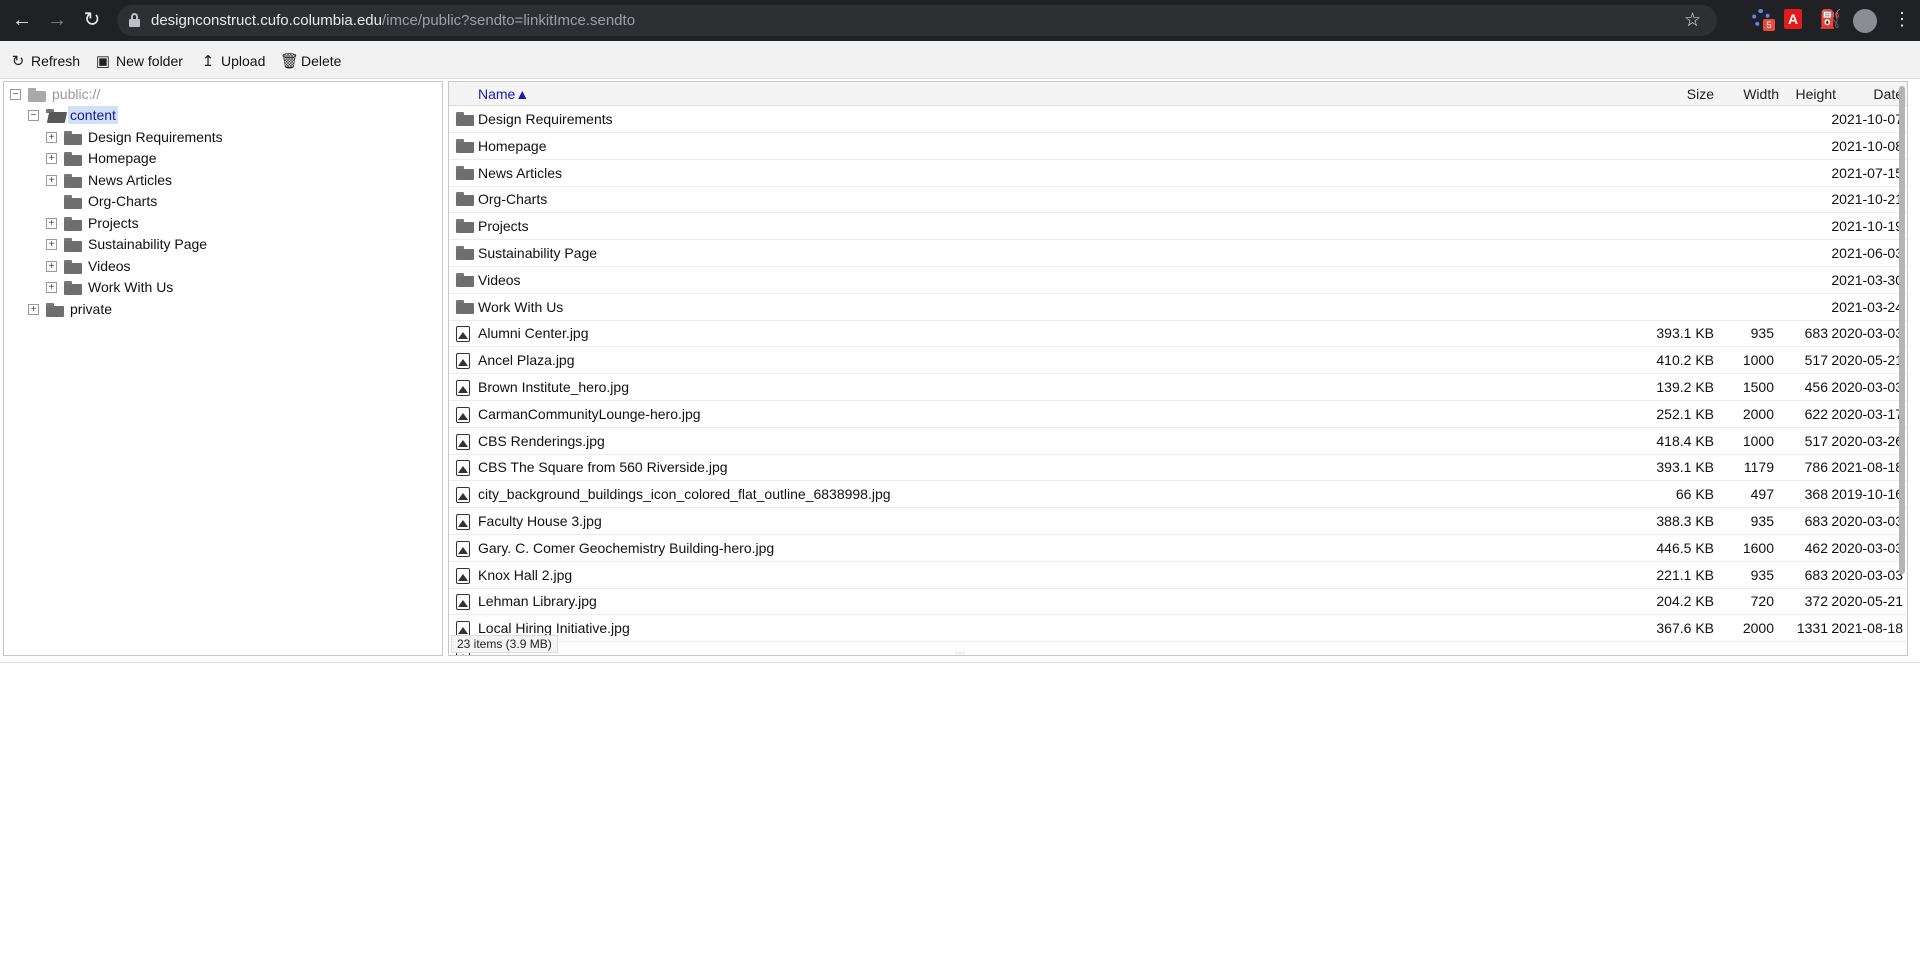 The width and height of the screenshot is (1920, 953). Describe the element at coordinates (1758, 467) in the screenshot. I see `image-width: 1179` at that location.